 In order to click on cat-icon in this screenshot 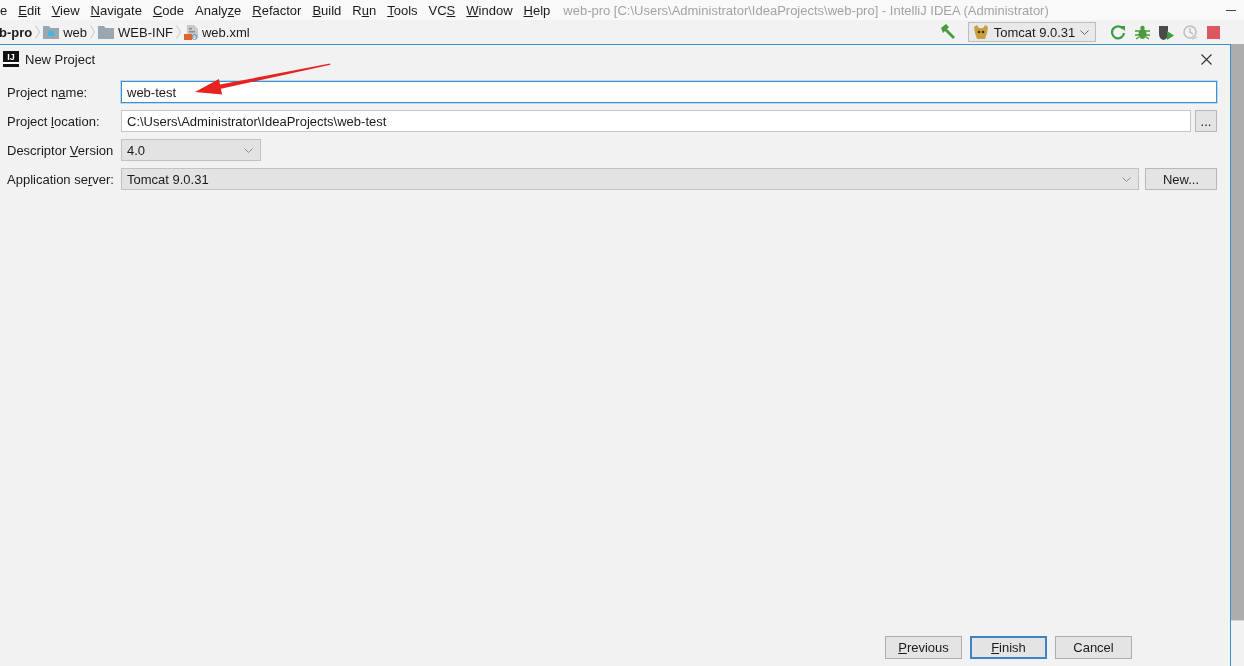, I will do `click(981, 32)`.